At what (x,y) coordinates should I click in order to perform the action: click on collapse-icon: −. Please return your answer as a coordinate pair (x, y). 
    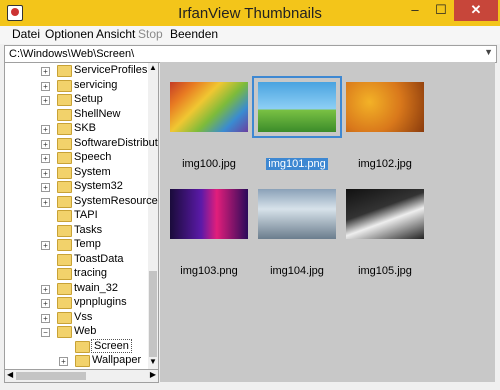
    Looking at the image, I should click on (45, 332).